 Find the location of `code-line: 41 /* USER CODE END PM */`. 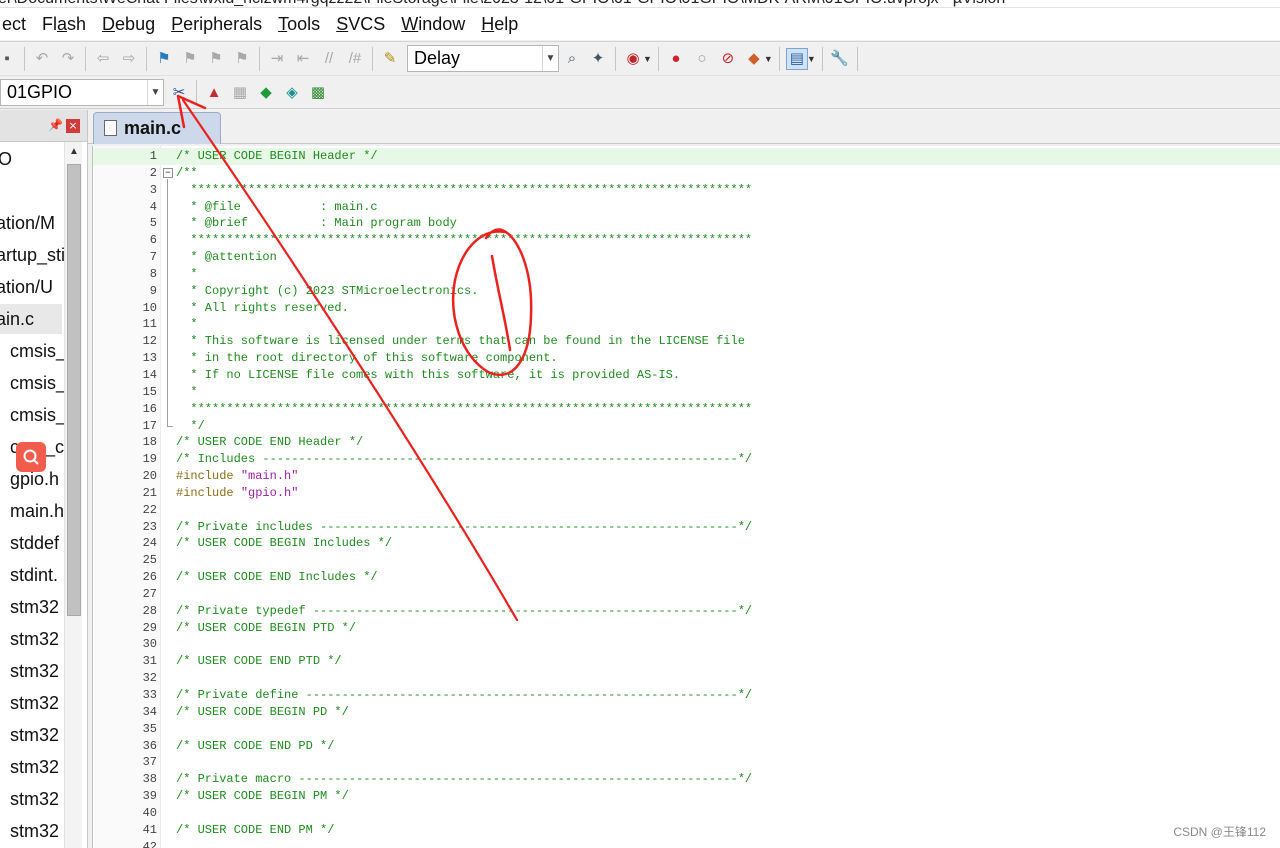

code-line: 41 /* USER CODE END PM */ is located at coordinates (686, 830).